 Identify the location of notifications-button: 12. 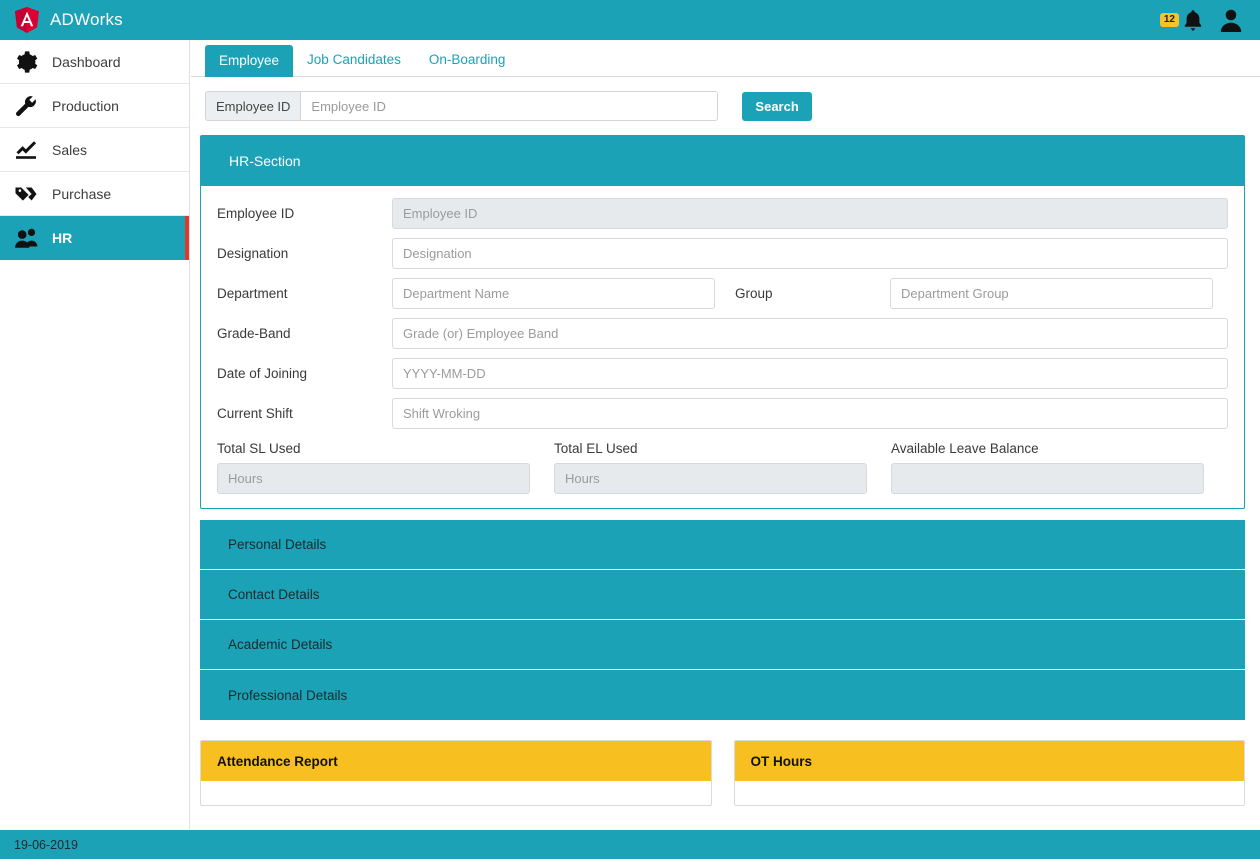
(1181, 20).